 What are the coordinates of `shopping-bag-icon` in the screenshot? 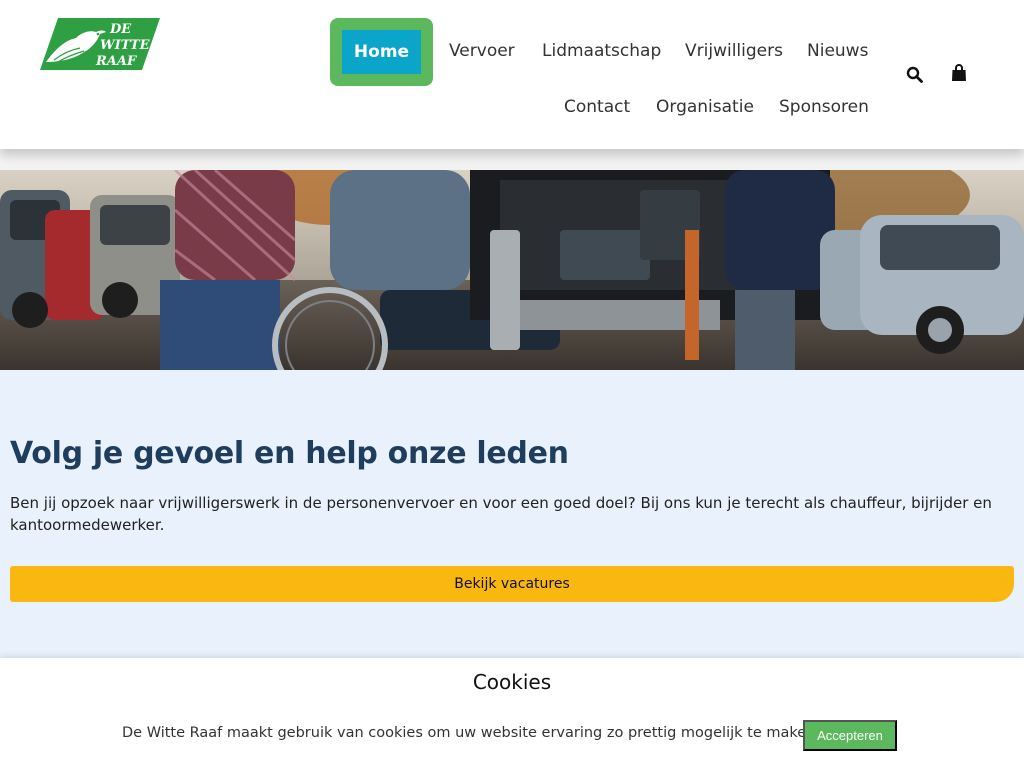 It's located at (959, 73).